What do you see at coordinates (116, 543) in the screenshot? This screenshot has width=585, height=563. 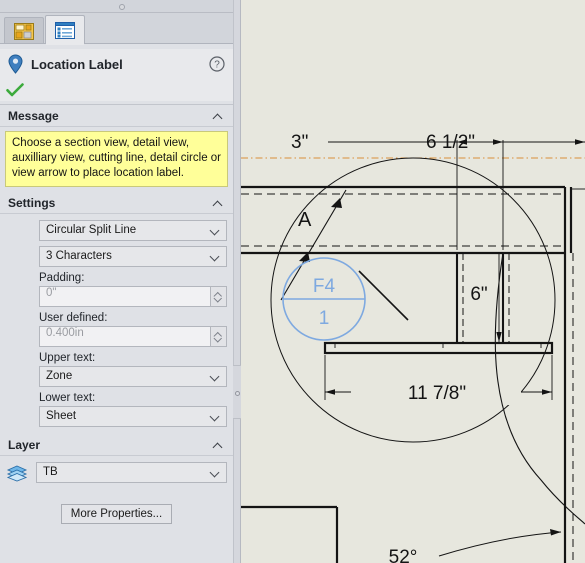 I see `panel-filler` at bounding box center [116, 543].